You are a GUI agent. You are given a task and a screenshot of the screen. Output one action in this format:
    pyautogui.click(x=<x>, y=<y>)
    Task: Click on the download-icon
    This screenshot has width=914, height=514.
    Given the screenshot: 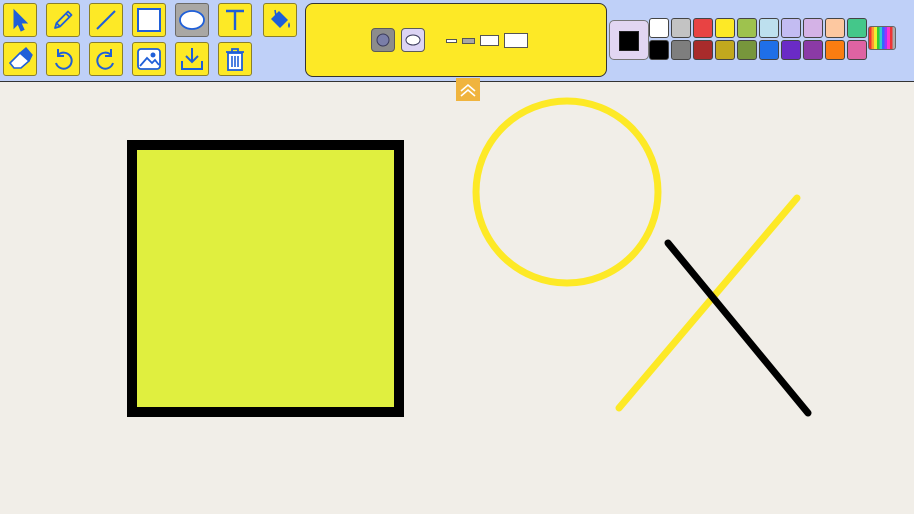 What is the action you would take?
    pyautogui.click(x=192, y=59)
    